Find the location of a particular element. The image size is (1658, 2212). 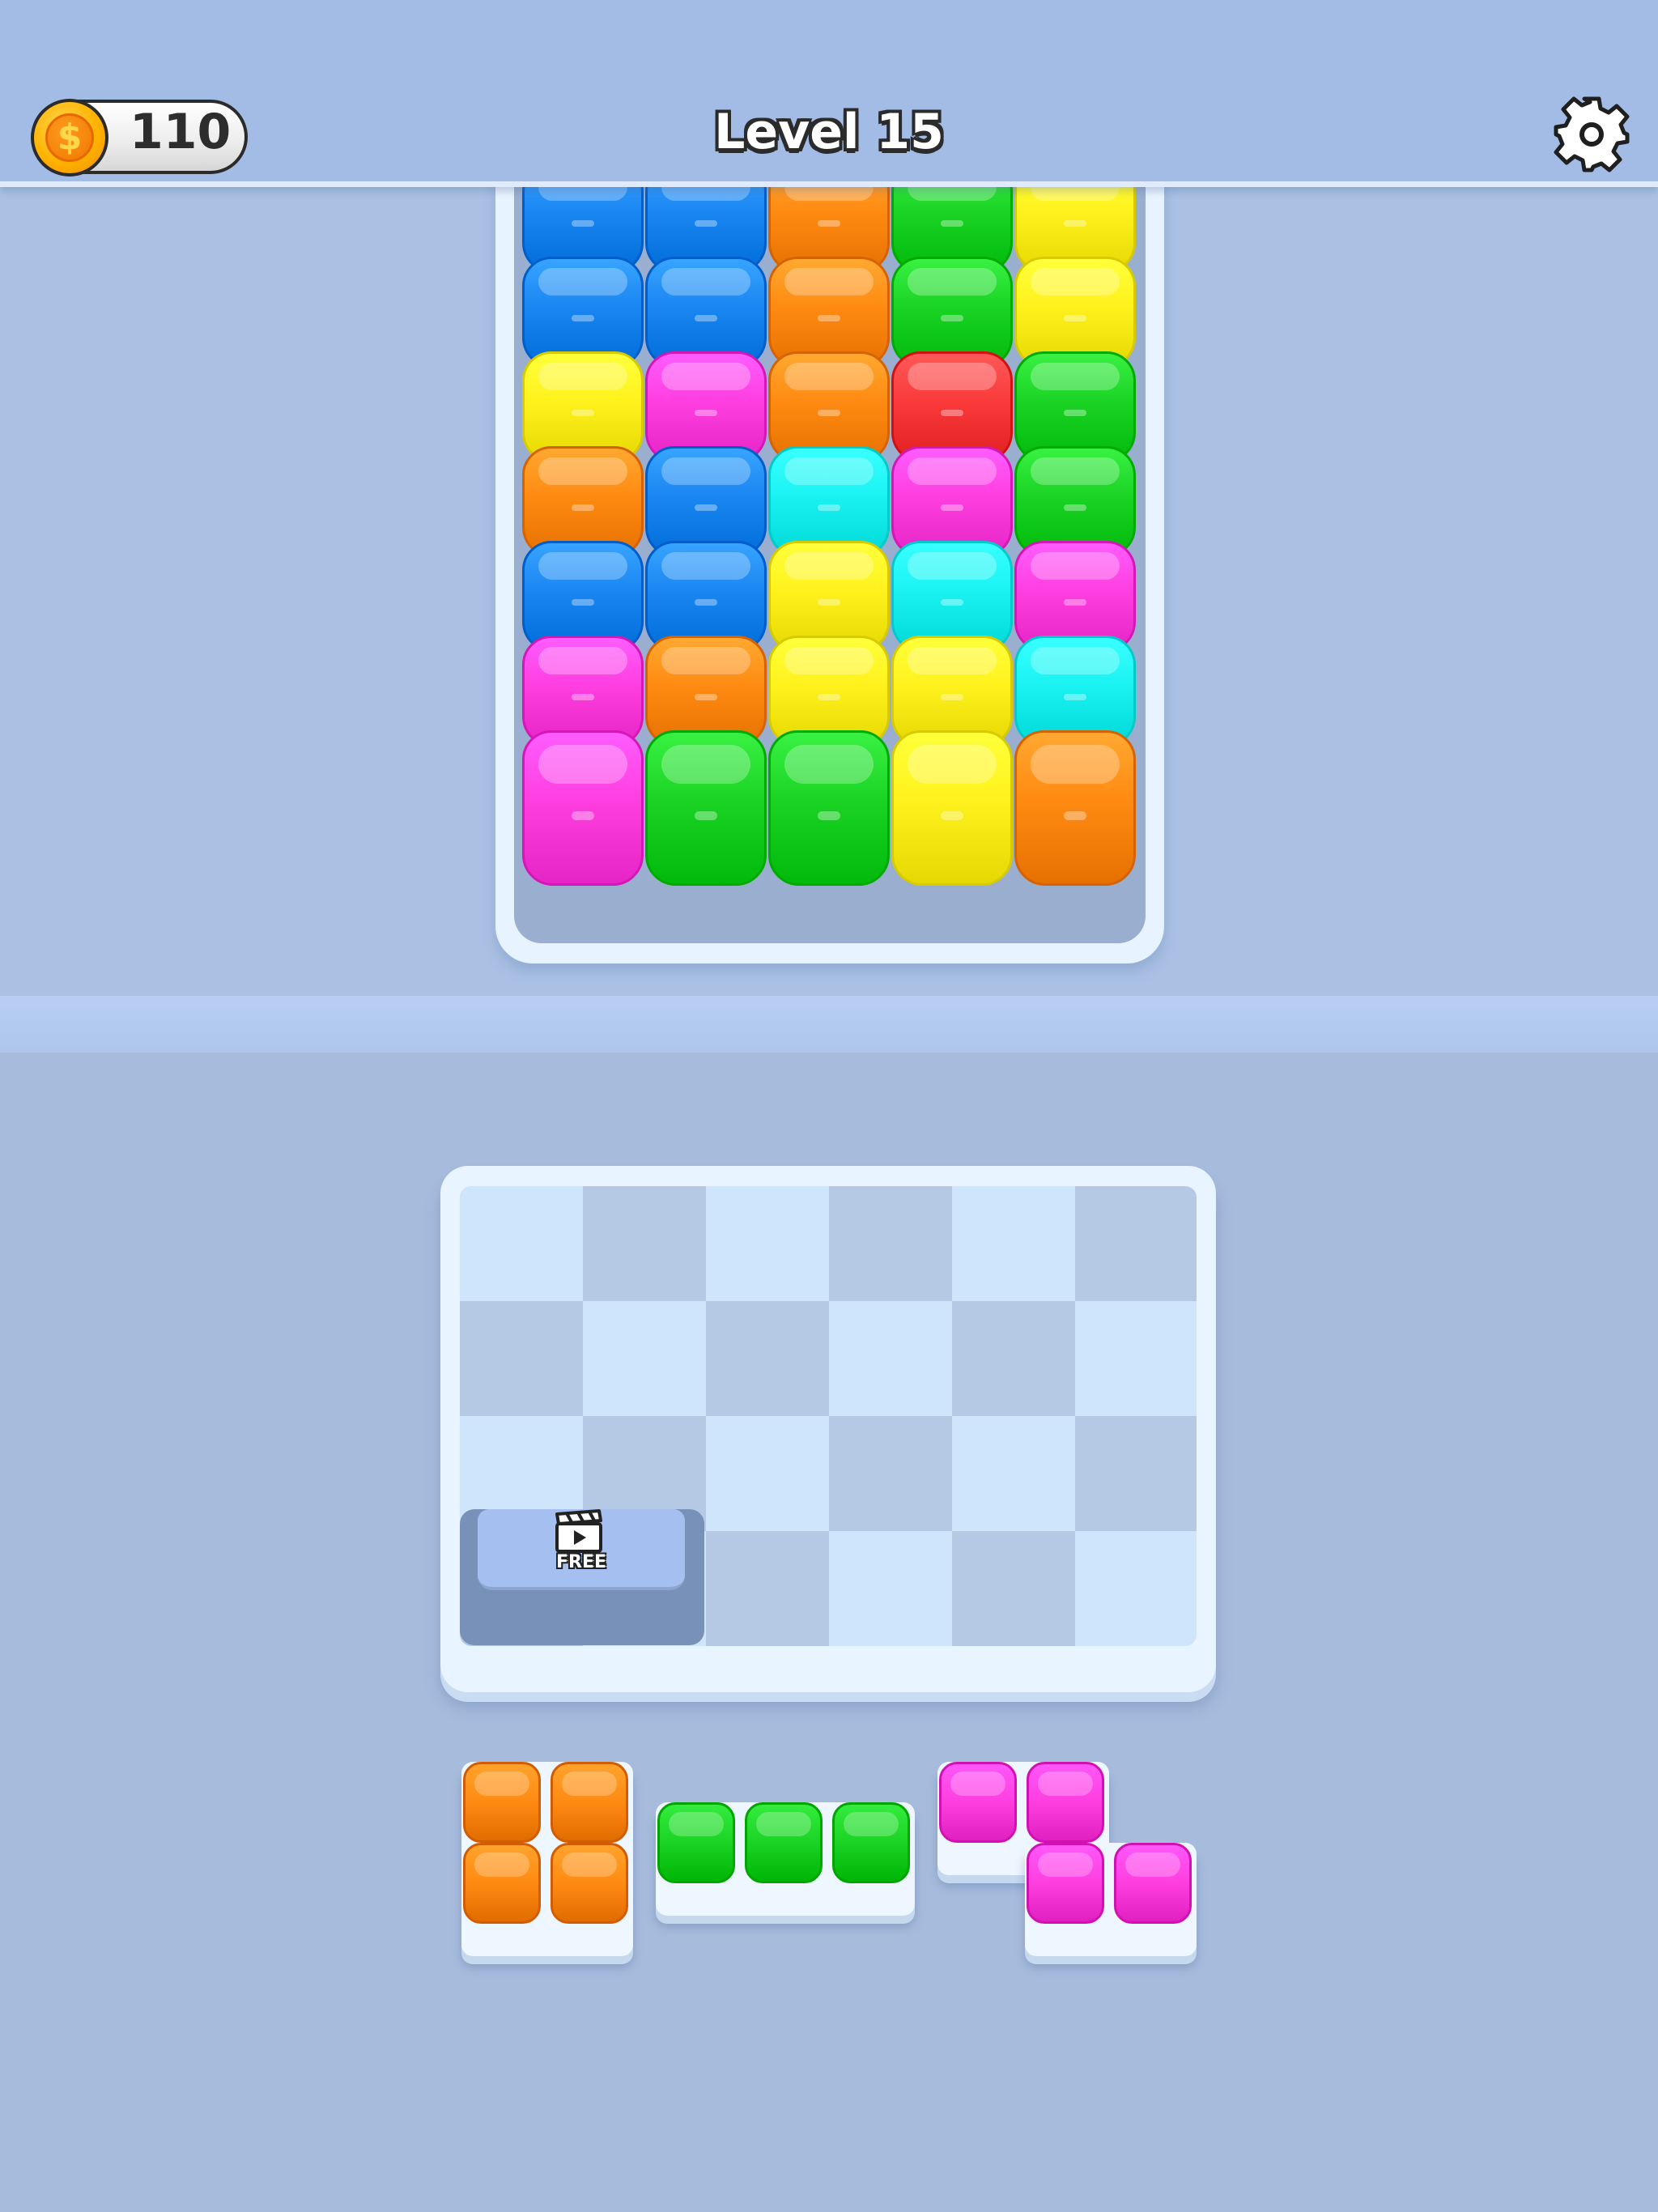

gear-icon is located at coordinates (1592, 134).